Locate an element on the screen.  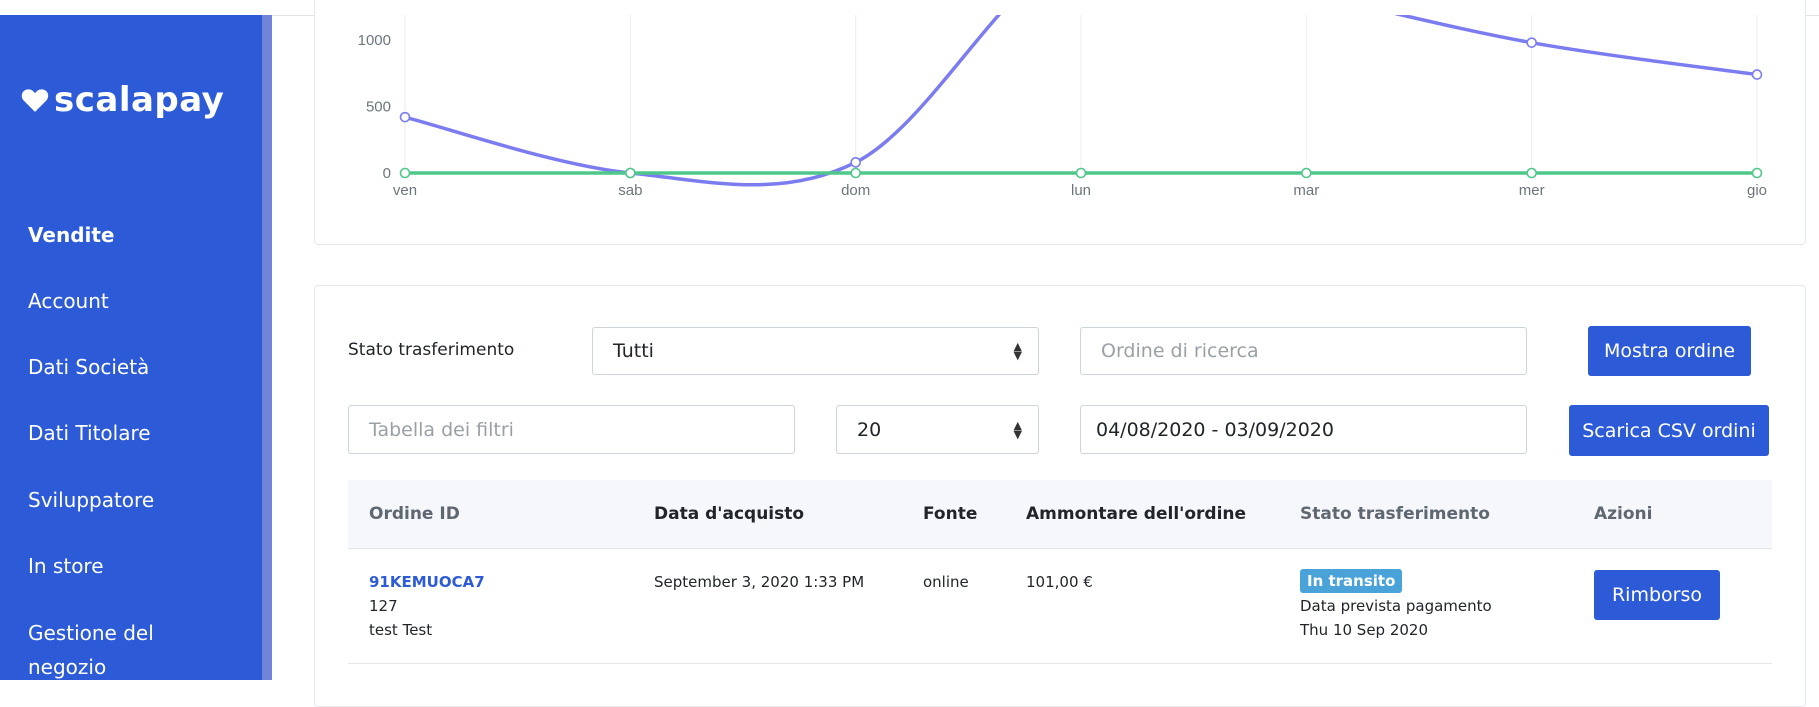
page-size-value: 20 is located at coordinates (869, 429).